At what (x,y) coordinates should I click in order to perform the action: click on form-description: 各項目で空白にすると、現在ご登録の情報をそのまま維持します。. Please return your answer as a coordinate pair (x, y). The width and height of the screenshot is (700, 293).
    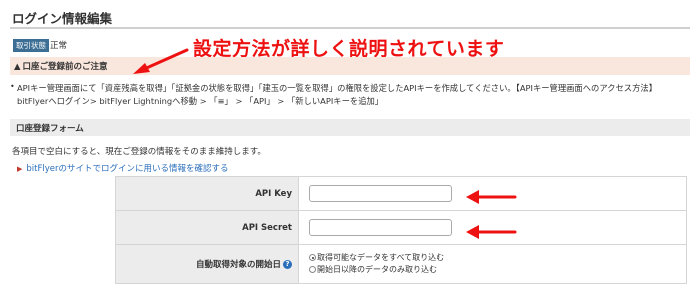
    Looking at the image, I should click on (139, 152).